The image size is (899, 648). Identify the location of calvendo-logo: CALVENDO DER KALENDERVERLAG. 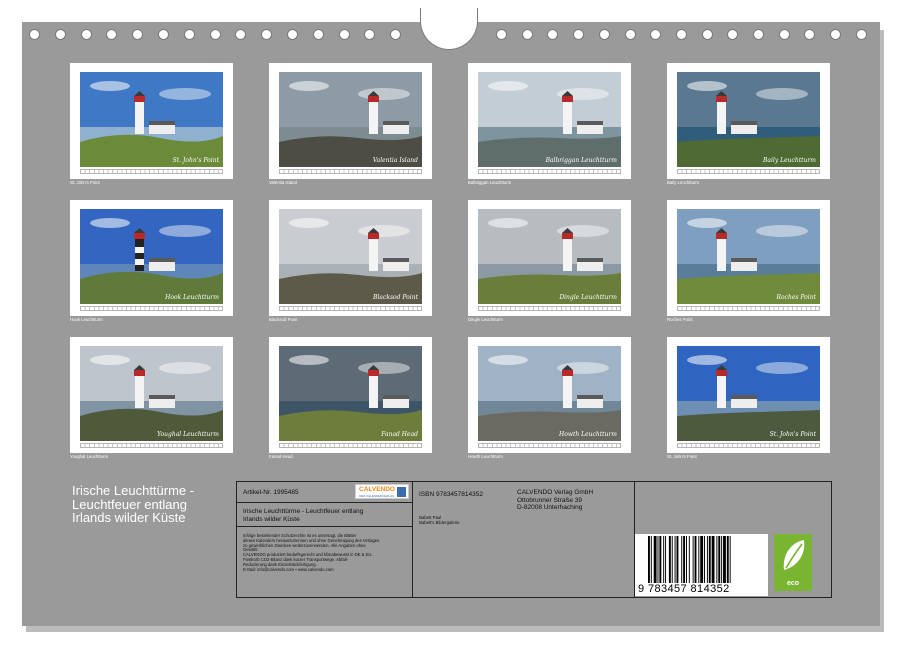
(382, 491).